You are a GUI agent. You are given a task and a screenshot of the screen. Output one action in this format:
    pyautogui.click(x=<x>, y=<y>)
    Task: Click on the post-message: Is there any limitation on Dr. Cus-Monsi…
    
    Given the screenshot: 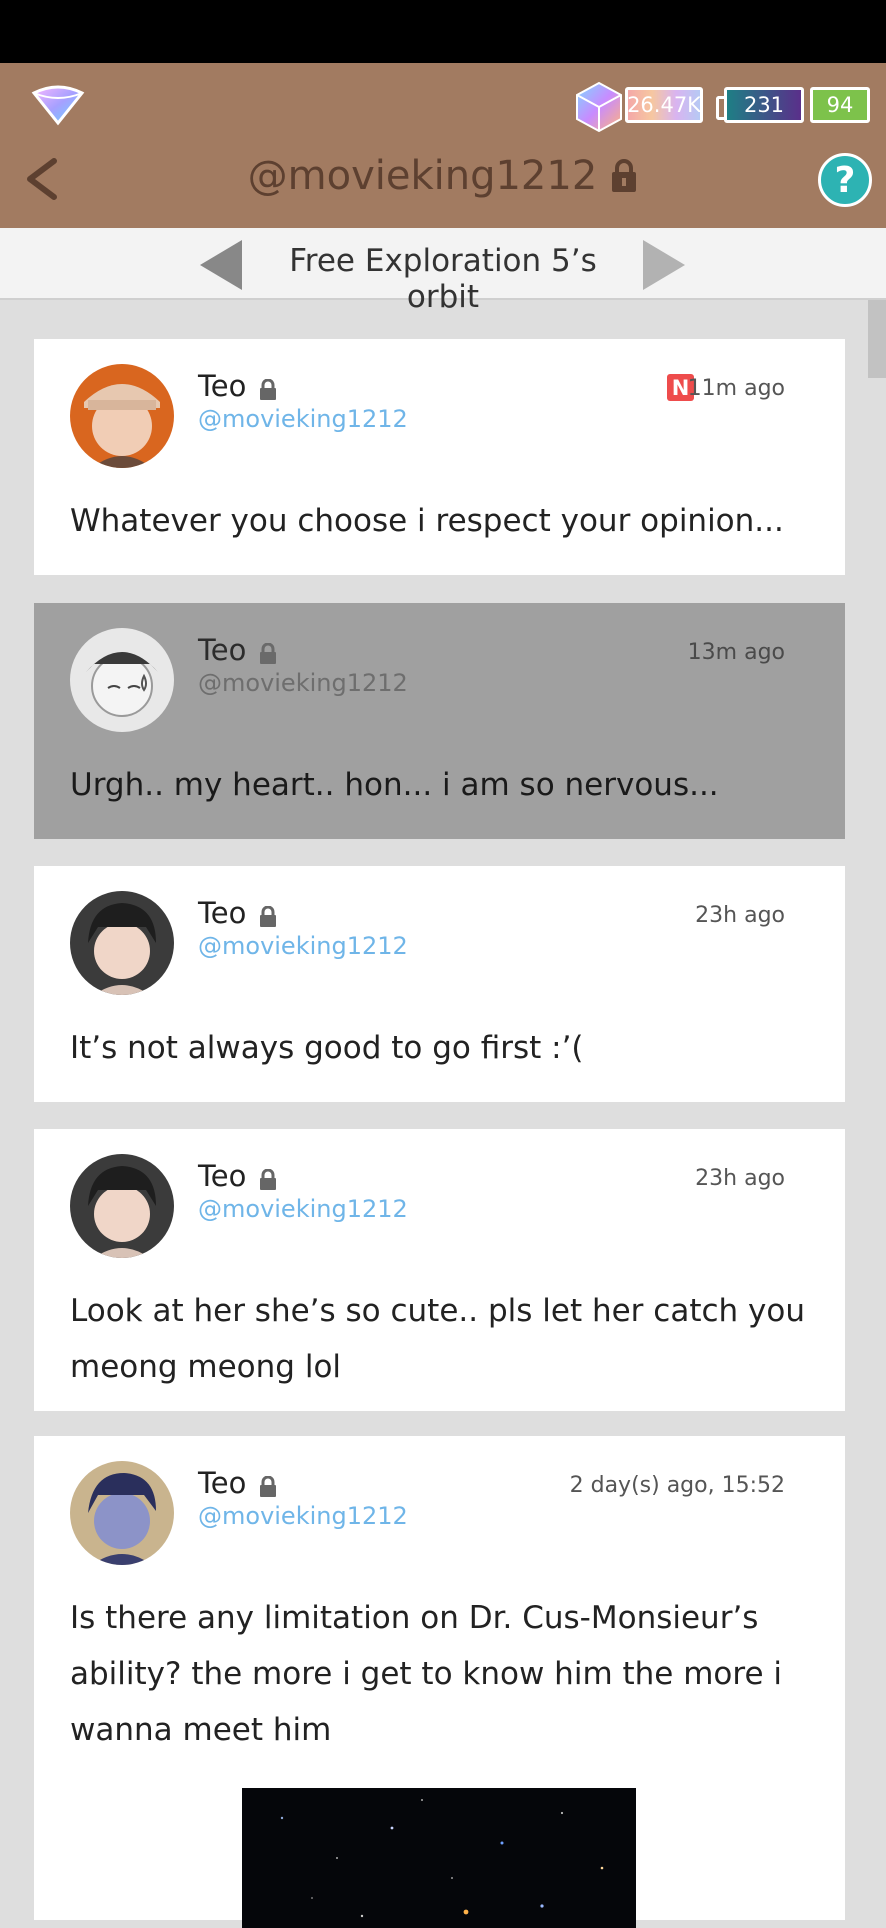 What is the action you would take?
    pyautogui.click(x=426, y=1674)
    